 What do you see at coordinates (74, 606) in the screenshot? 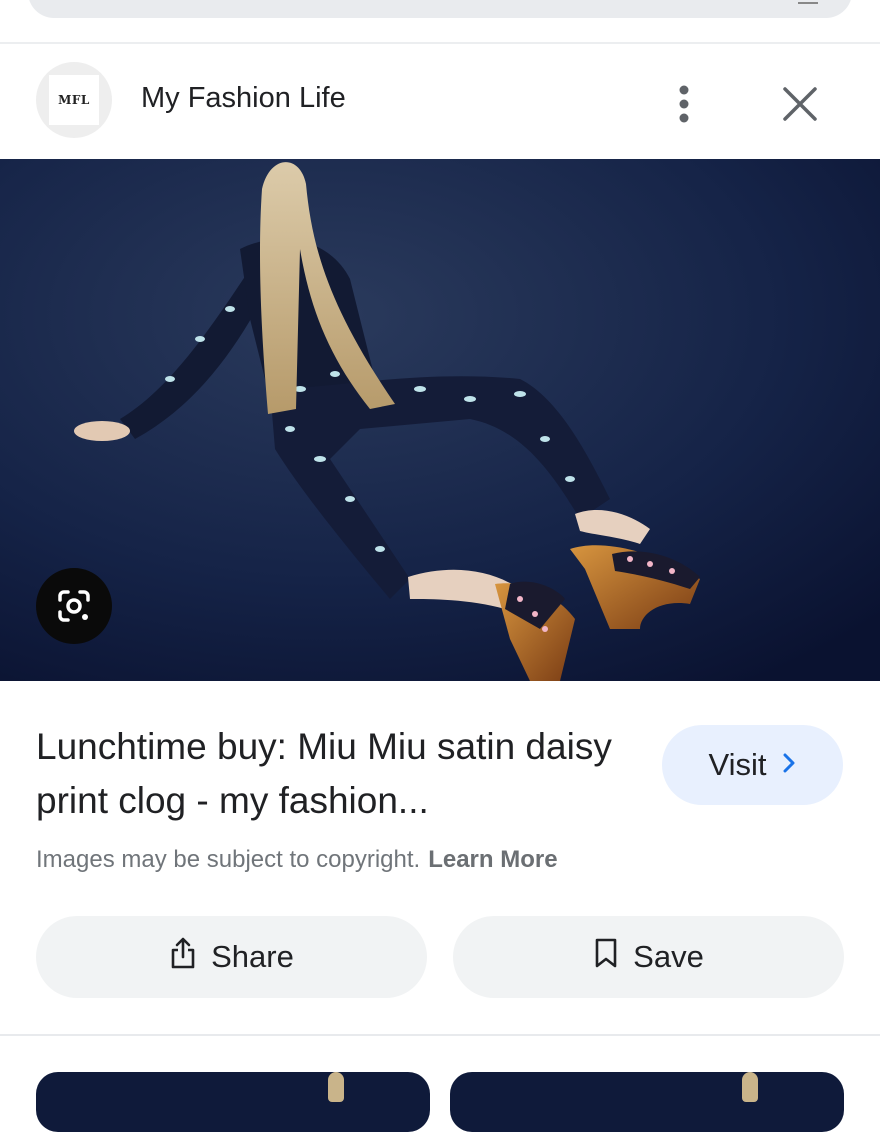
I see `google-lens-icon` at bounding box center [74, 606].